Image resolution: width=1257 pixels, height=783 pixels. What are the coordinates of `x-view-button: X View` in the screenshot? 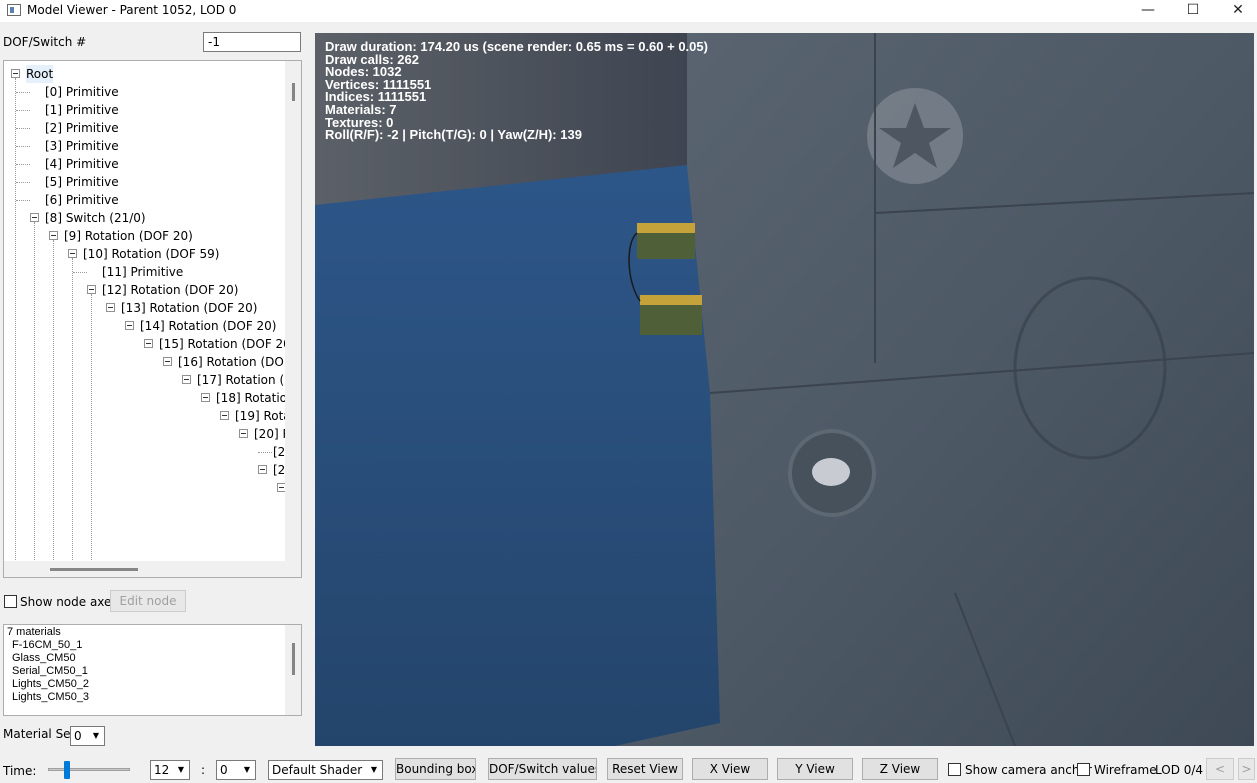 It's located at (730, 769).